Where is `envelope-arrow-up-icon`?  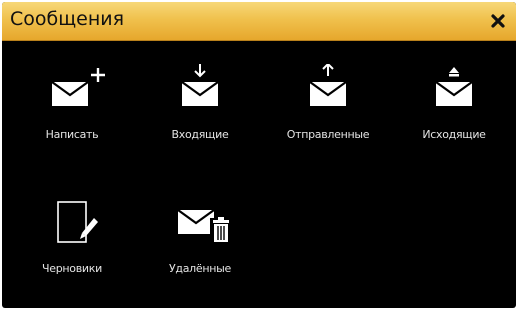 envelope-arrow-up-icon is located at coordinates (328, 85).